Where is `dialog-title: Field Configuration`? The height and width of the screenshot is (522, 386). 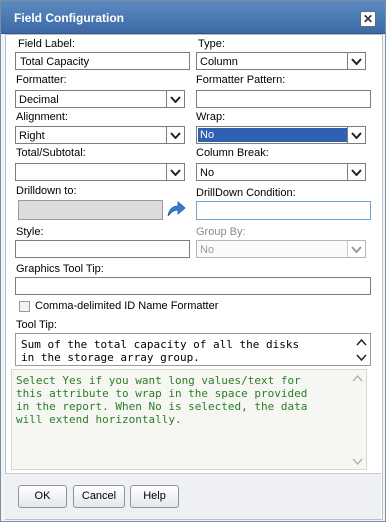 dialog-title: Field Configuration is located at coordinates (69, 18).